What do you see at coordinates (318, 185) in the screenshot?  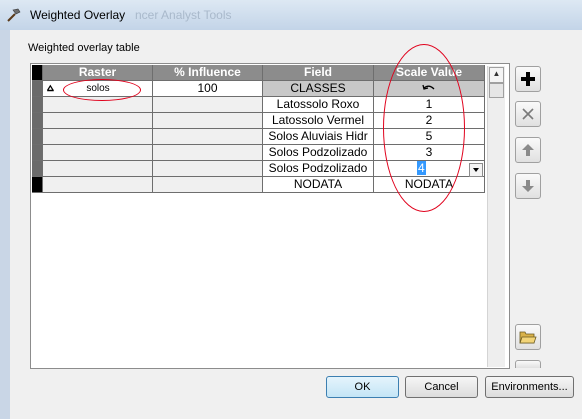 I see `field-cell: NODATA` at bounding box center [318, 185].